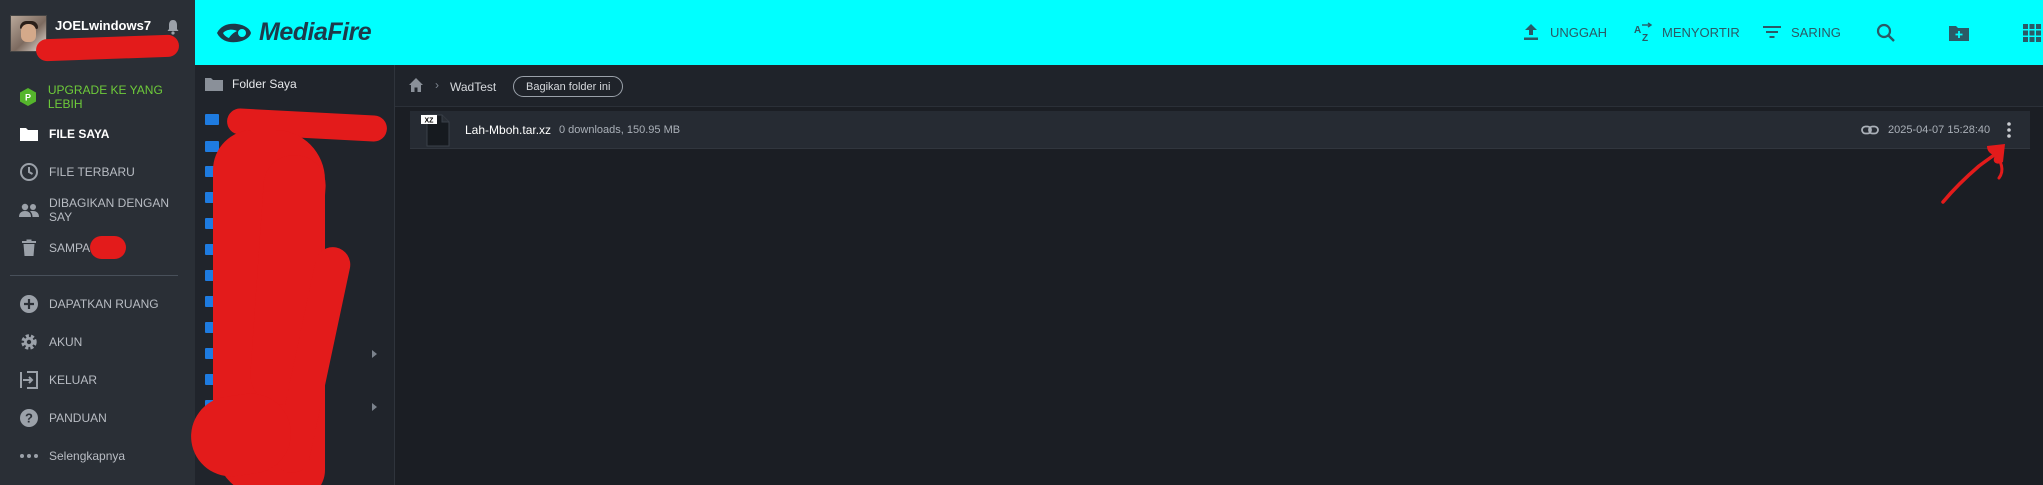 This screenshot has height=485, width=2043. What do you see at coordinates (1772, 32) in the screenshot?
I see `filter-icon` at bounding box center [1772, 32].